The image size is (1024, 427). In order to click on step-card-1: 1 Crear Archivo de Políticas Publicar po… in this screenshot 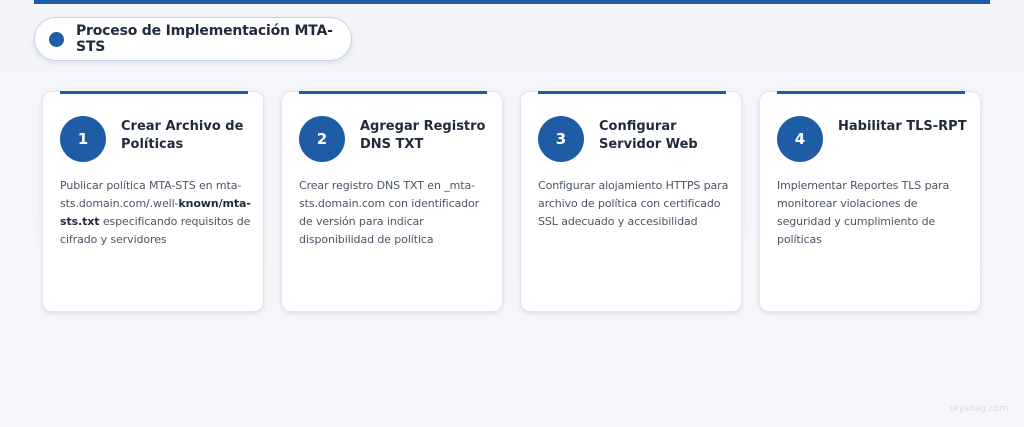, I will do `click(153, 201)`.